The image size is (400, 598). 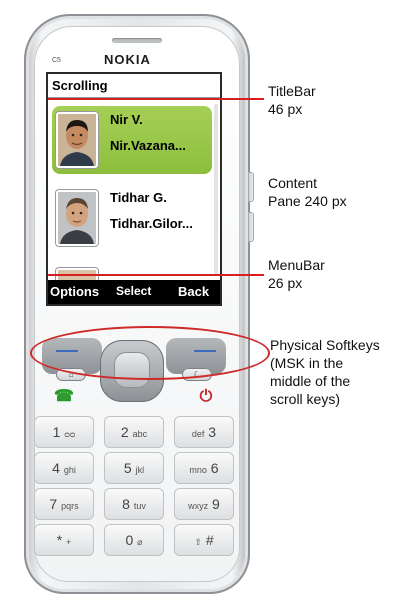 What do you see at coordinates (204, 540) in the screenshot?
I see `key-hash: ⇧ #` at bounding box center [204, 540].